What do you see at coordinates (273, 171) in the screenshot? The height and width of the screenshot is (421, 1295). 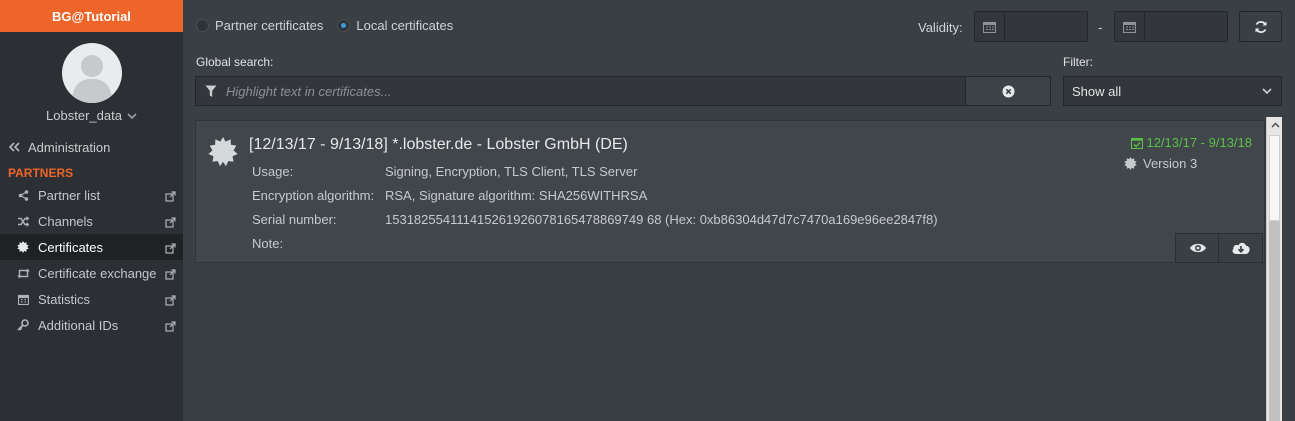 I see `field-key: Usage:` at bounding box center [273, 171].